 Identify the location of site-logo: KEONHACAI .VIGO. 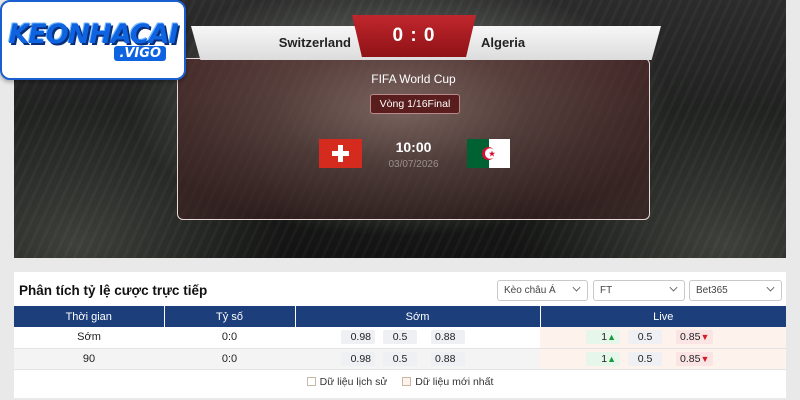
(93, 40).